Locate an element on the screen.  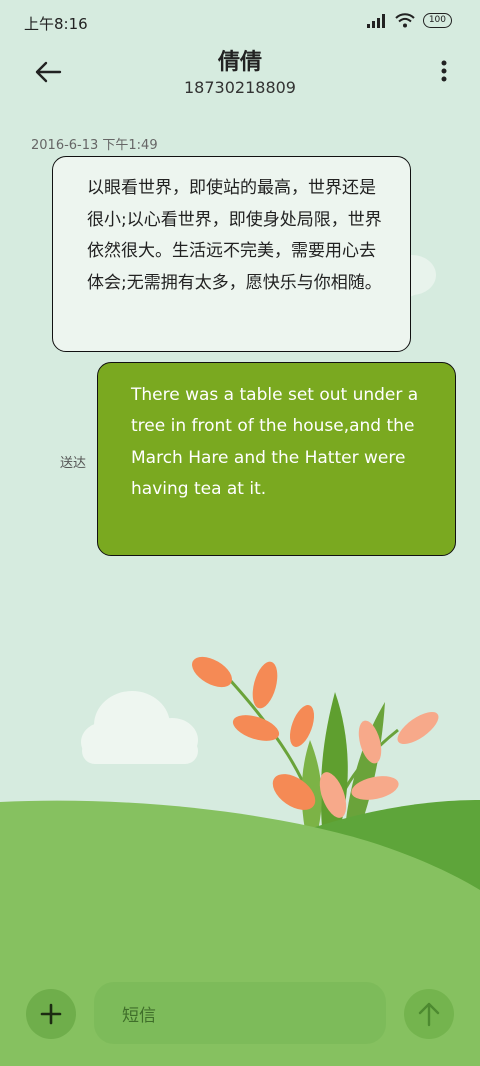
more-vertical-icon is located at coordinates (444, 71).